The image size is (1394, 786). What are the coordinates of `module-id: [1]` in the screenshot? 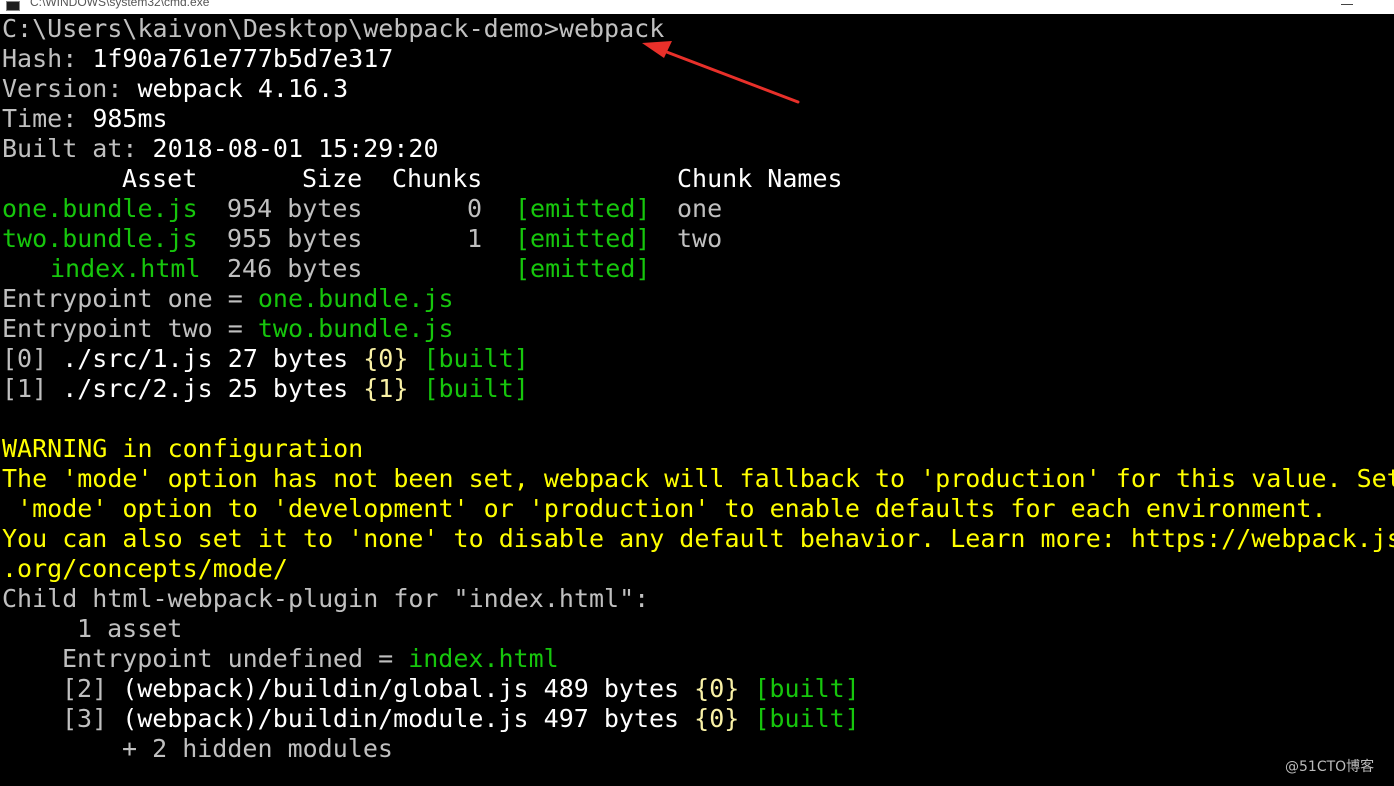 It's located at (25, 388).